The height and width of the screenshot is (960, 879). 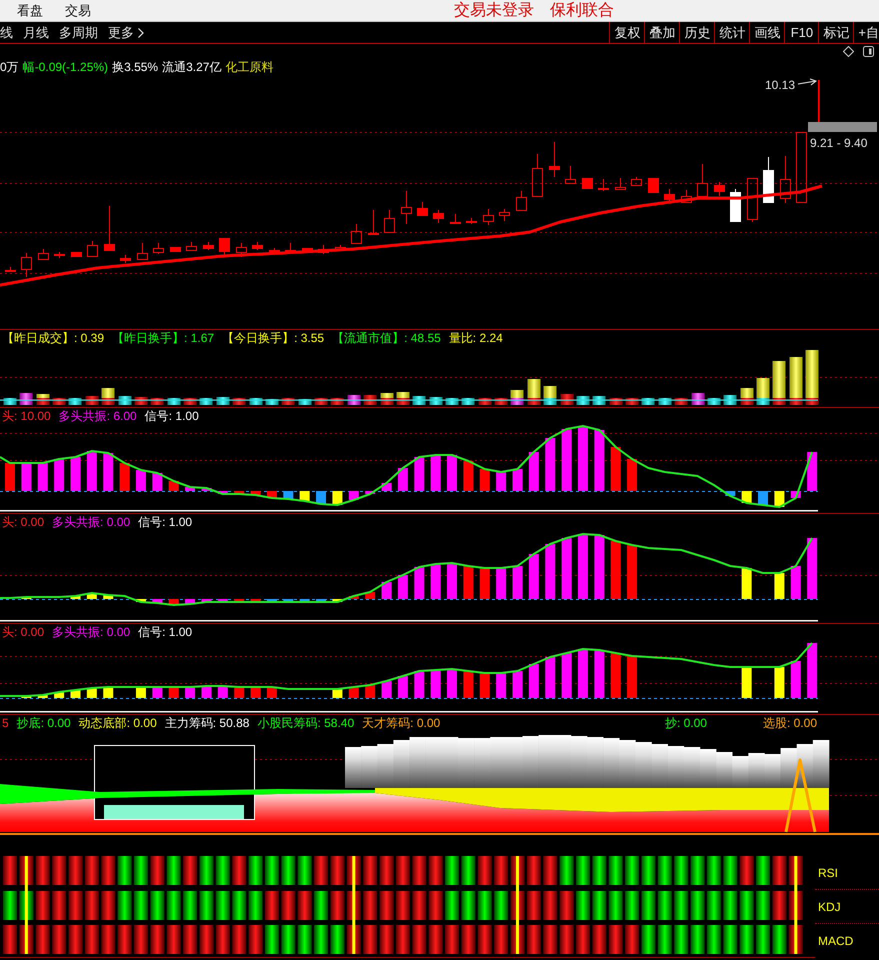 What do you see at coordinates (696, 32) in the screenshot?
I see `toolbar-button: 历史` at bounding box center [696, 32].